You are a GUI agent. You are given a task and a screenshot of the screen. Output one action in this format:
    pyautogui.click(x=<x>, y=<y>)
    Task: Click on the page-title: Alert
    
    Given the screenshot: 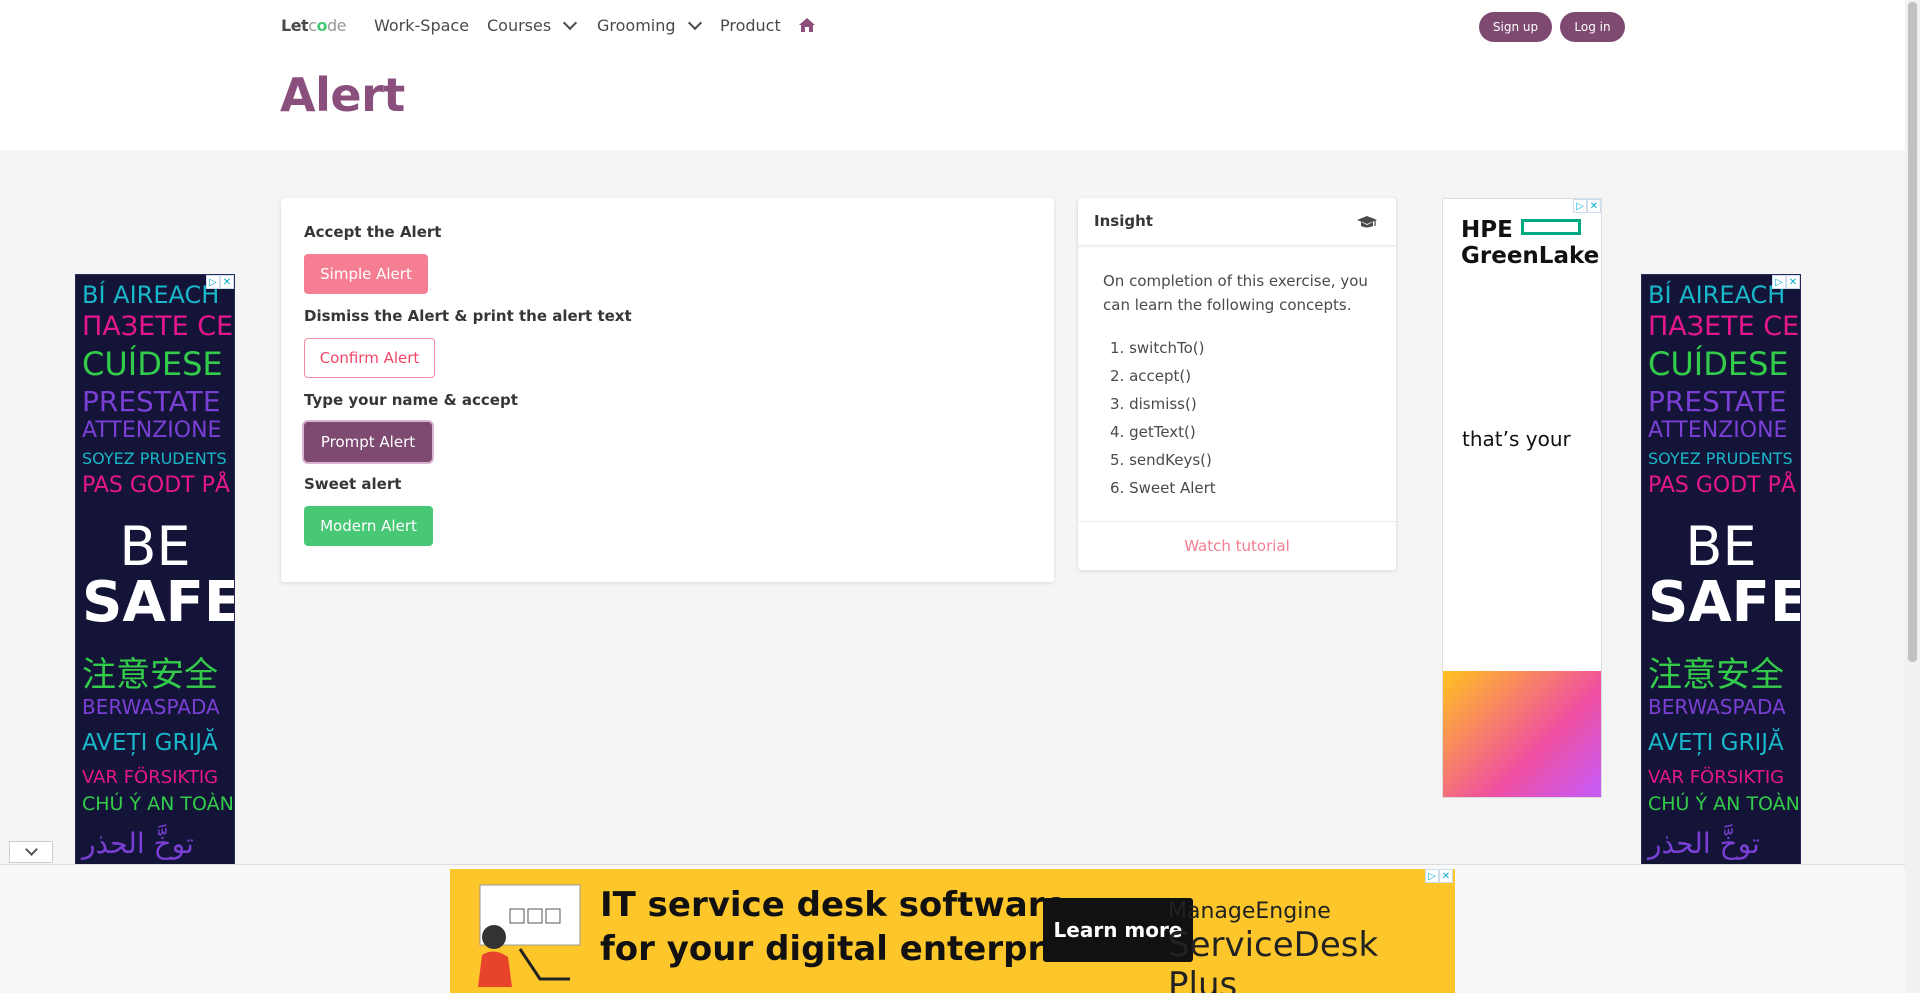 What is the action you would take?
    pyautogui.click(x=342, y=95)
    